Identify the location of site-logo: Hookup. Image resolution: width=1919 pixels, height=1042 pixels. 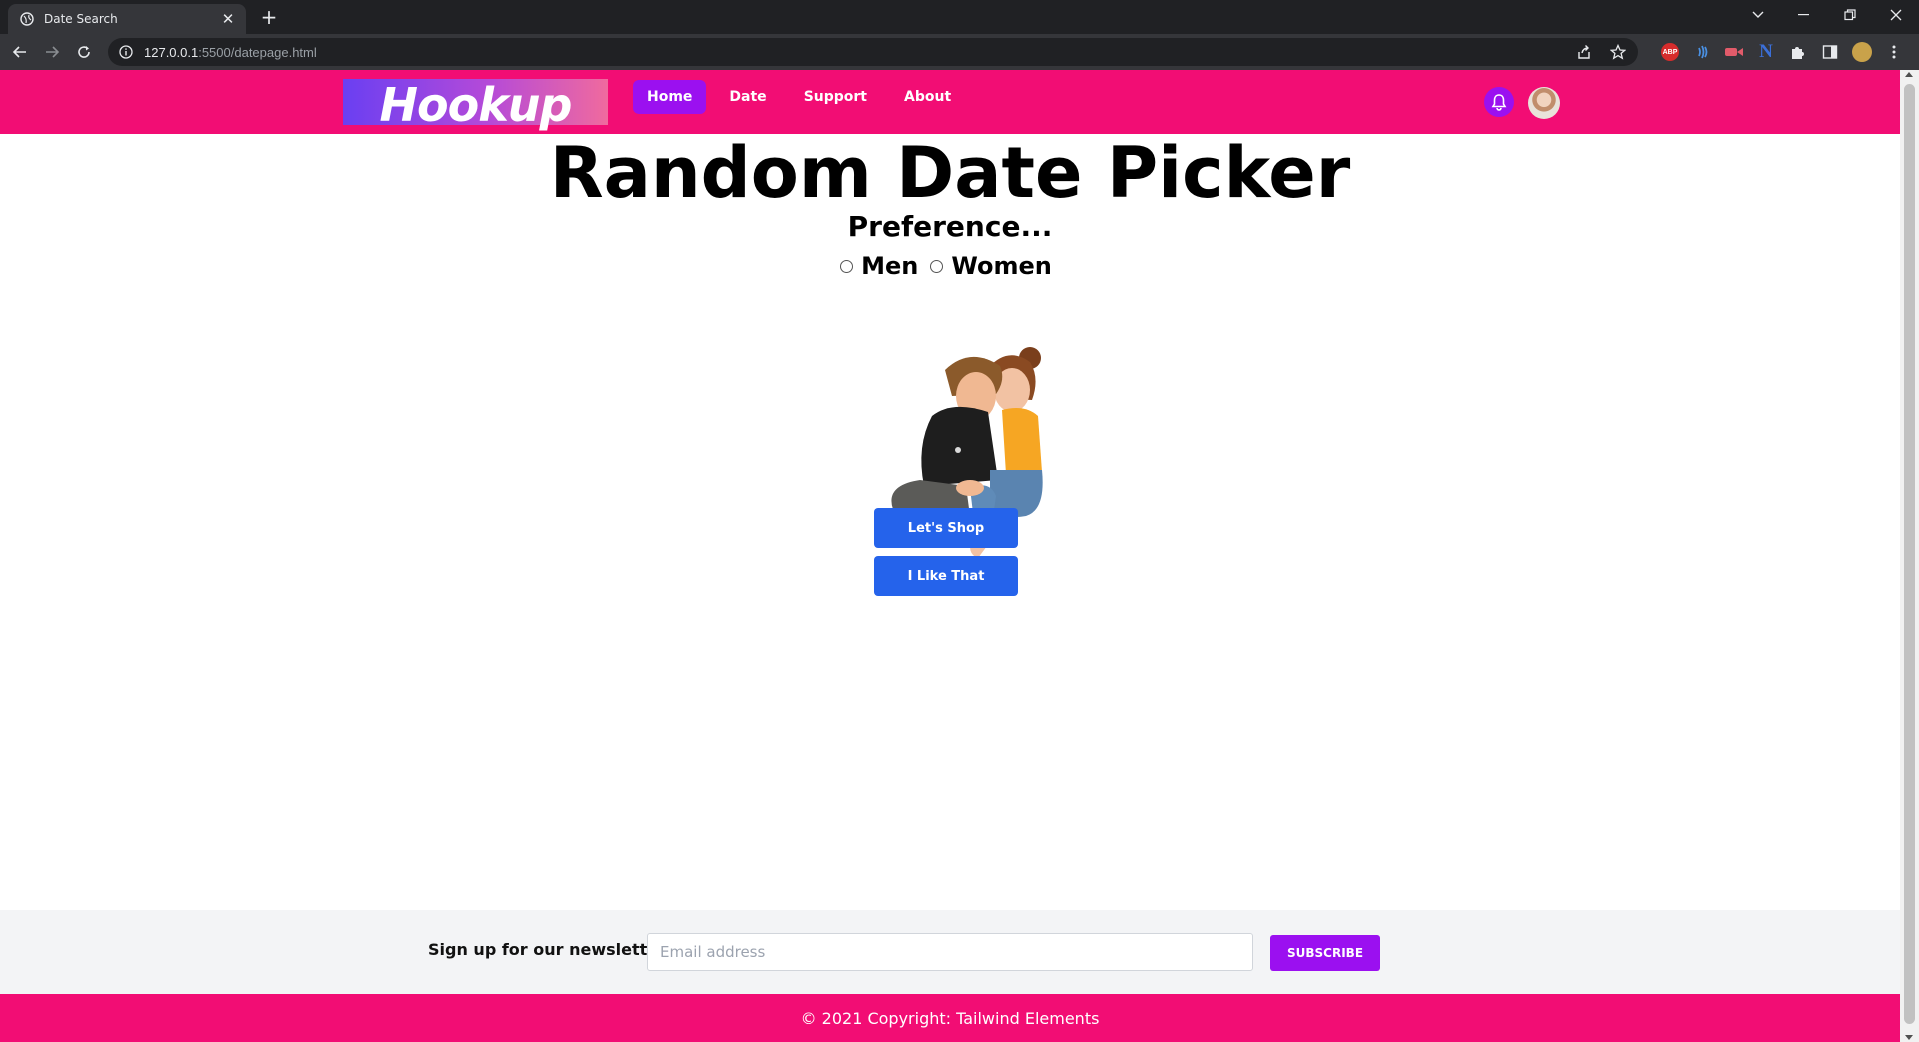
(475, 105).